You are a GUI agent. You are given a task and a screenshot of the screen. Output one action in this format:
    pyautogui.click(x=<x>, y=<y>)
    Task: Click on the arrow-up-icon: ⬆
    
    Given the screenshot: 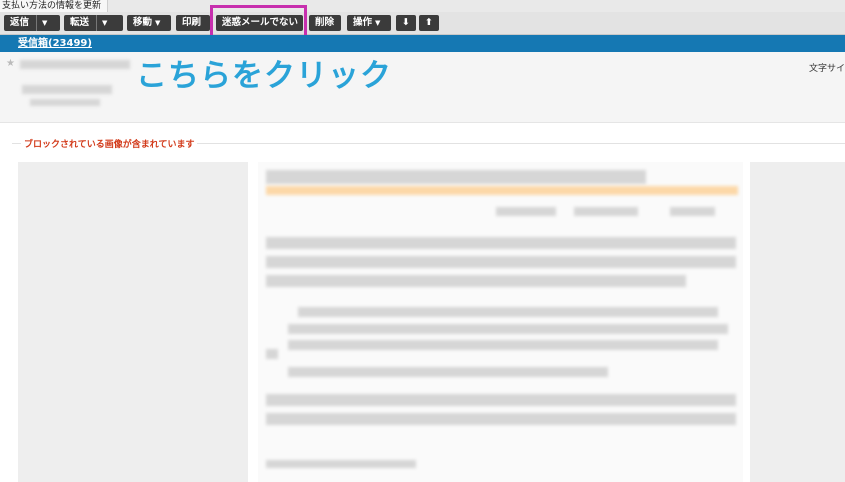 What is the action you would take?
    pyautogui.click(x=429, y=22)
    